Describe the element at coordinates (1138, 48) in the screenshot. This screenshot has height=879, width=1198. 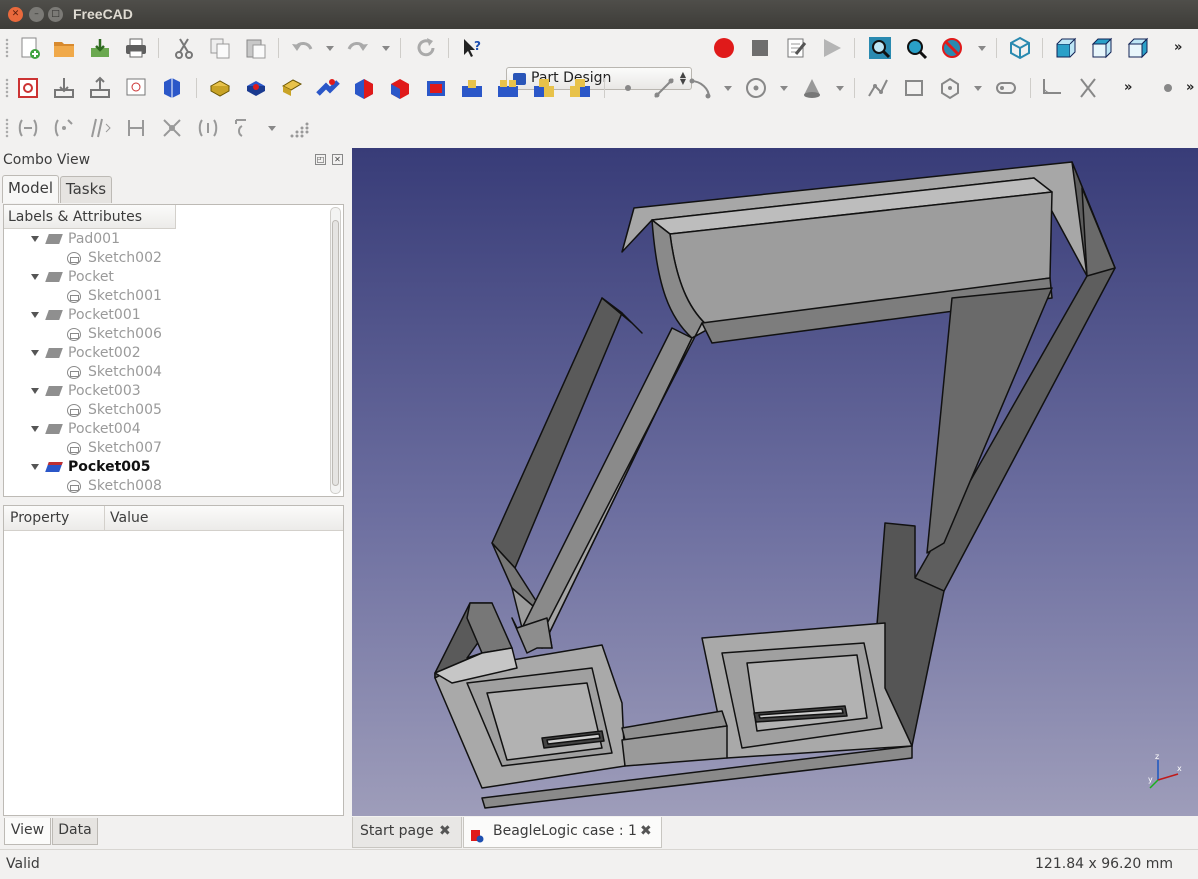
I see `right-view-icon` at that location.